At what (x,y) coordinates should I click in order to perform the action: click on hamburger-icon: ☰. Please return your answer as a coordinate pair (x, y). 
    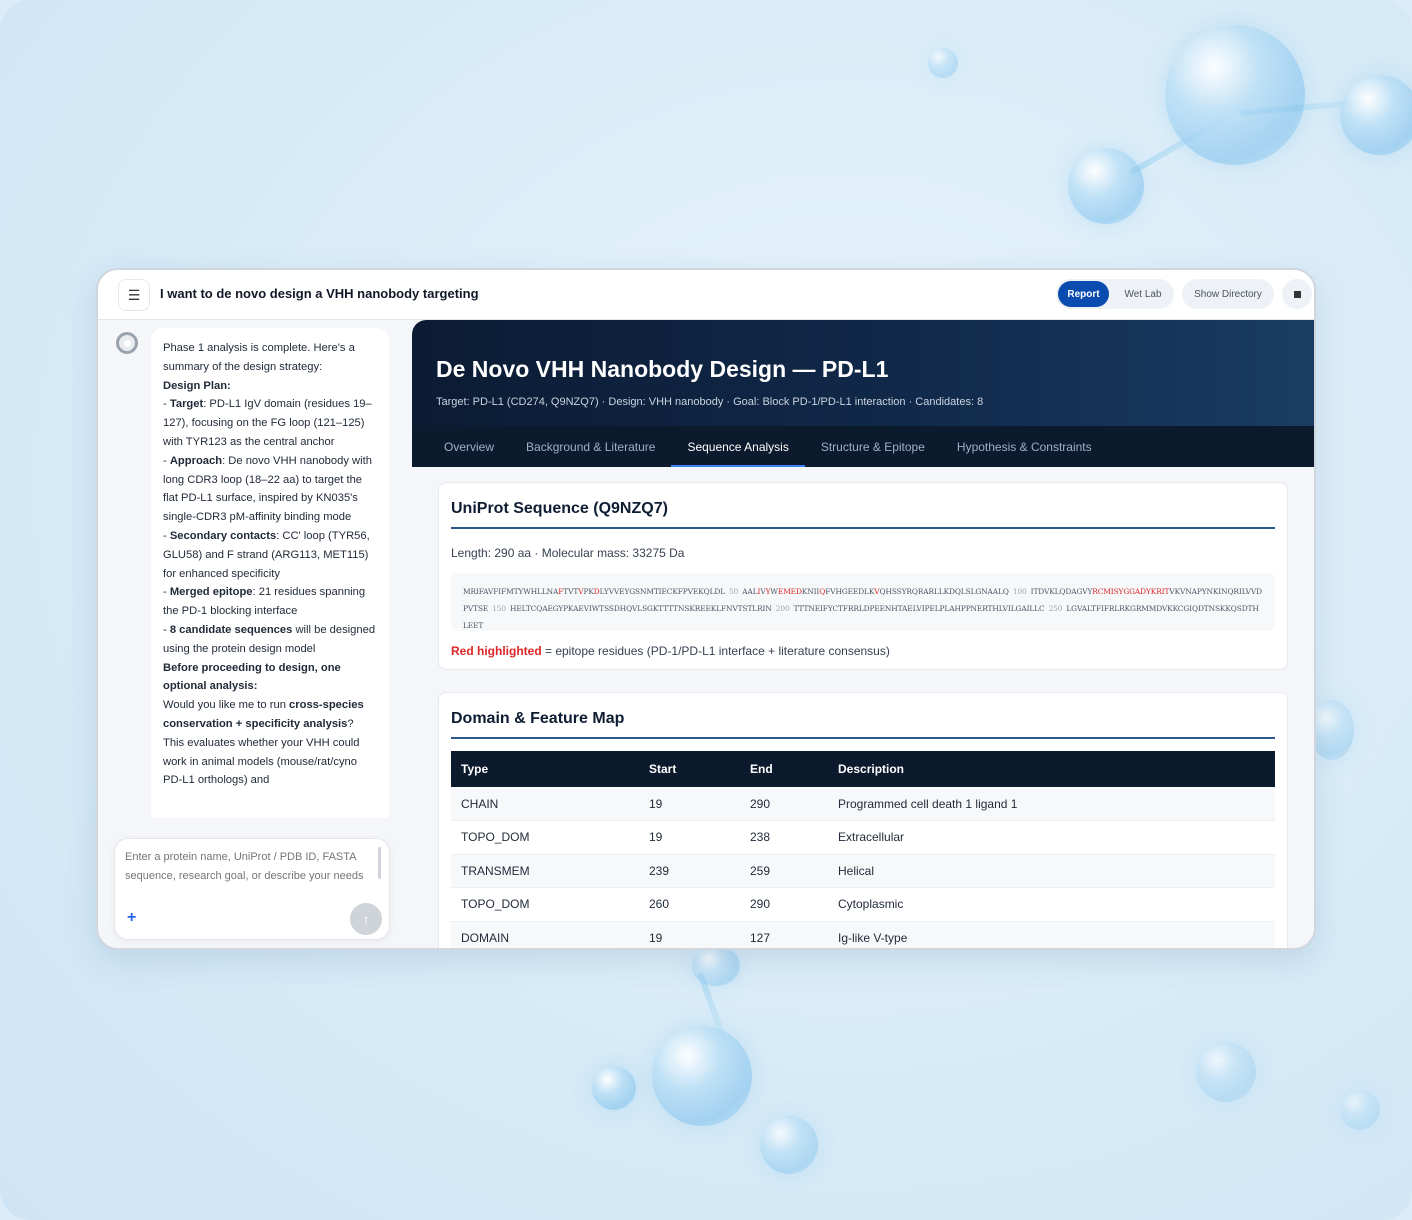
    Looking at the image, I should click on (134, 294).